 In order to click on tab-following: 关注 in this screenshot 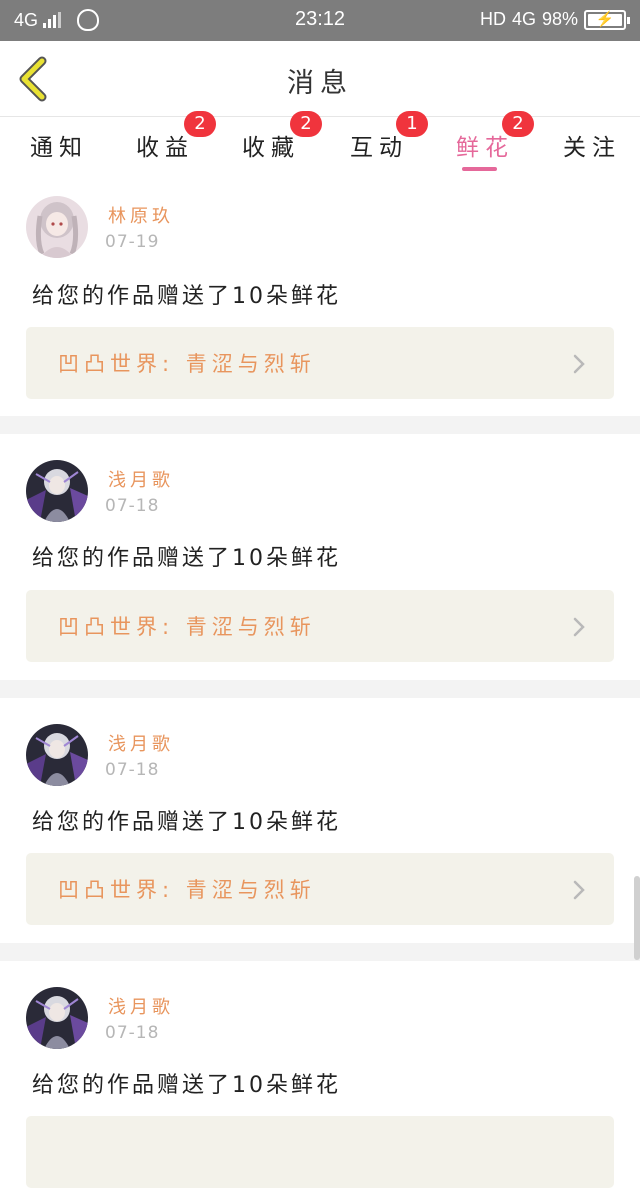, I will do `click(592, 145)`.